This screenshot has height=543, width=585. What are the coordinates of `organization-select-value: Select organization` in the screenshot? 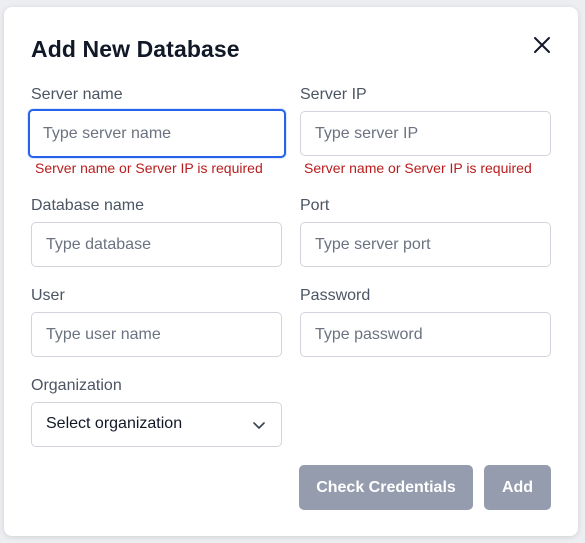 It's located at (114, 423).